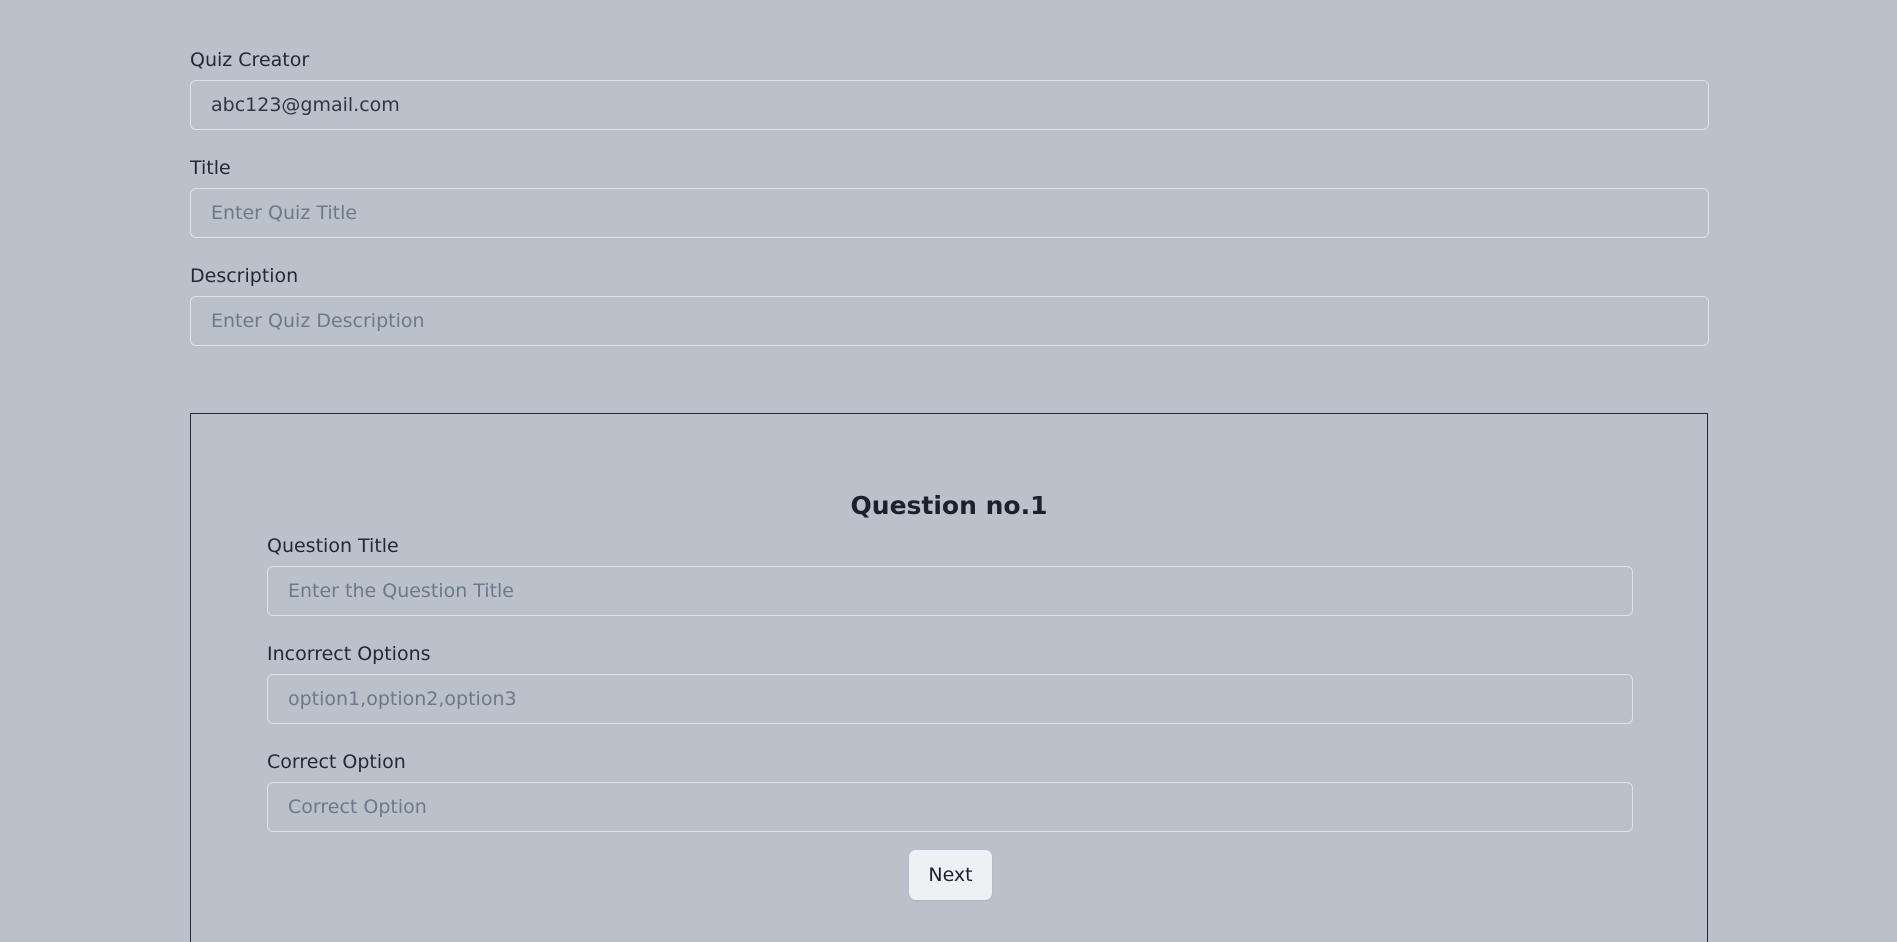 This screenshot has height=942, width=1897. Describe the element at coordinates (950, 807) in the screenshot. I see `correct-option-input` at that location.